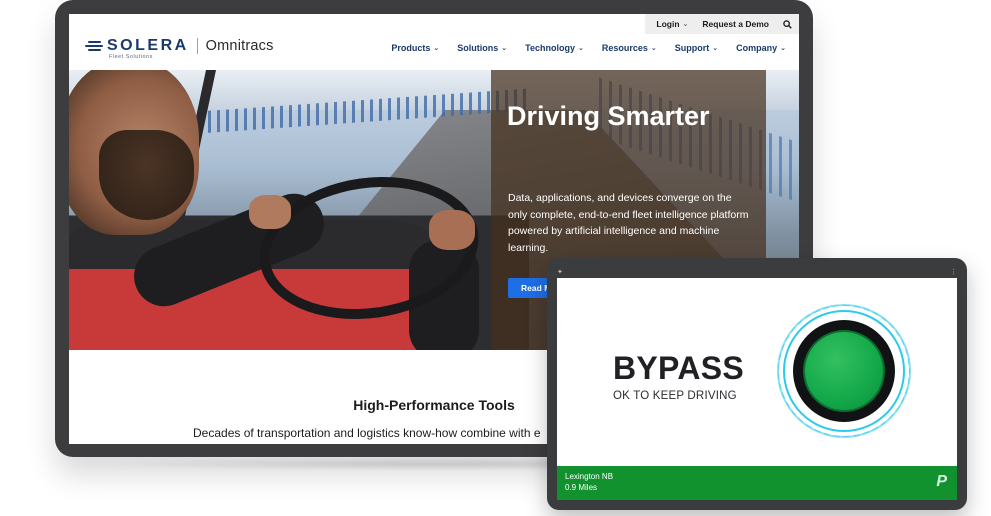 This screenshot has height=516, width=991. Describe the element at coordinates (239, 46) in the screenshot. I see `product-name: Omnitracs` at that location.